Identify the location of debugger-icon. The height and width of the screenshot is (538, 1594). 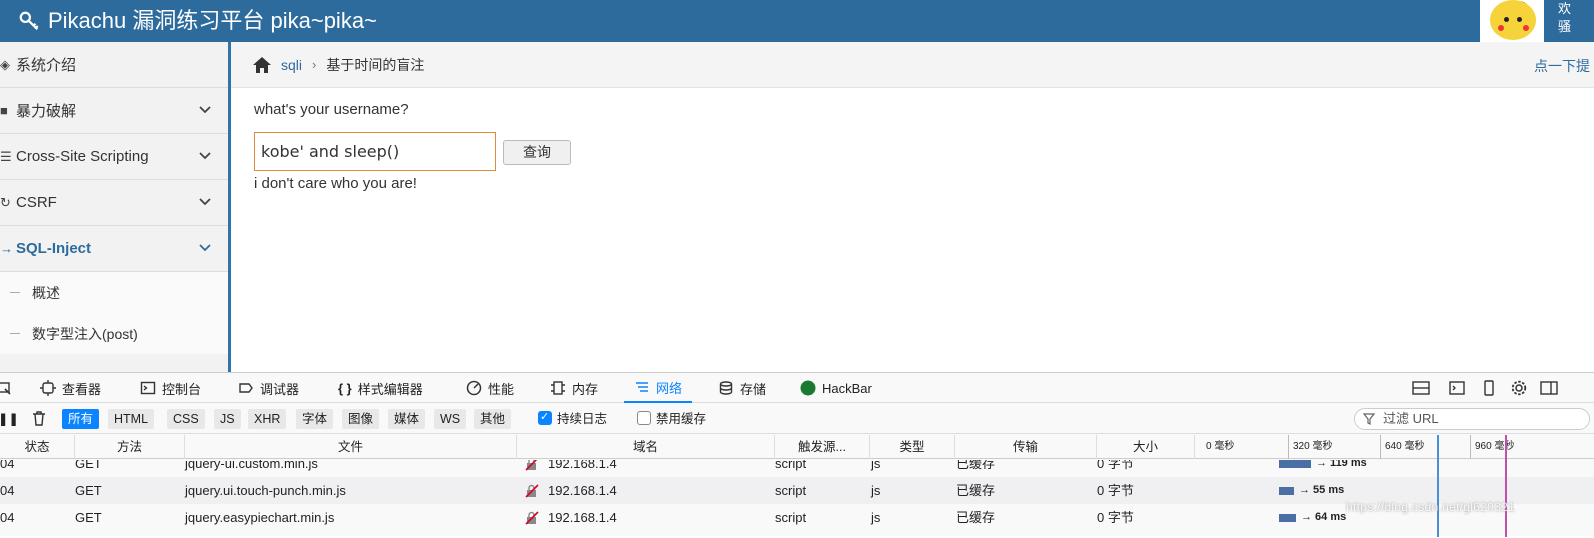
(246, 388).